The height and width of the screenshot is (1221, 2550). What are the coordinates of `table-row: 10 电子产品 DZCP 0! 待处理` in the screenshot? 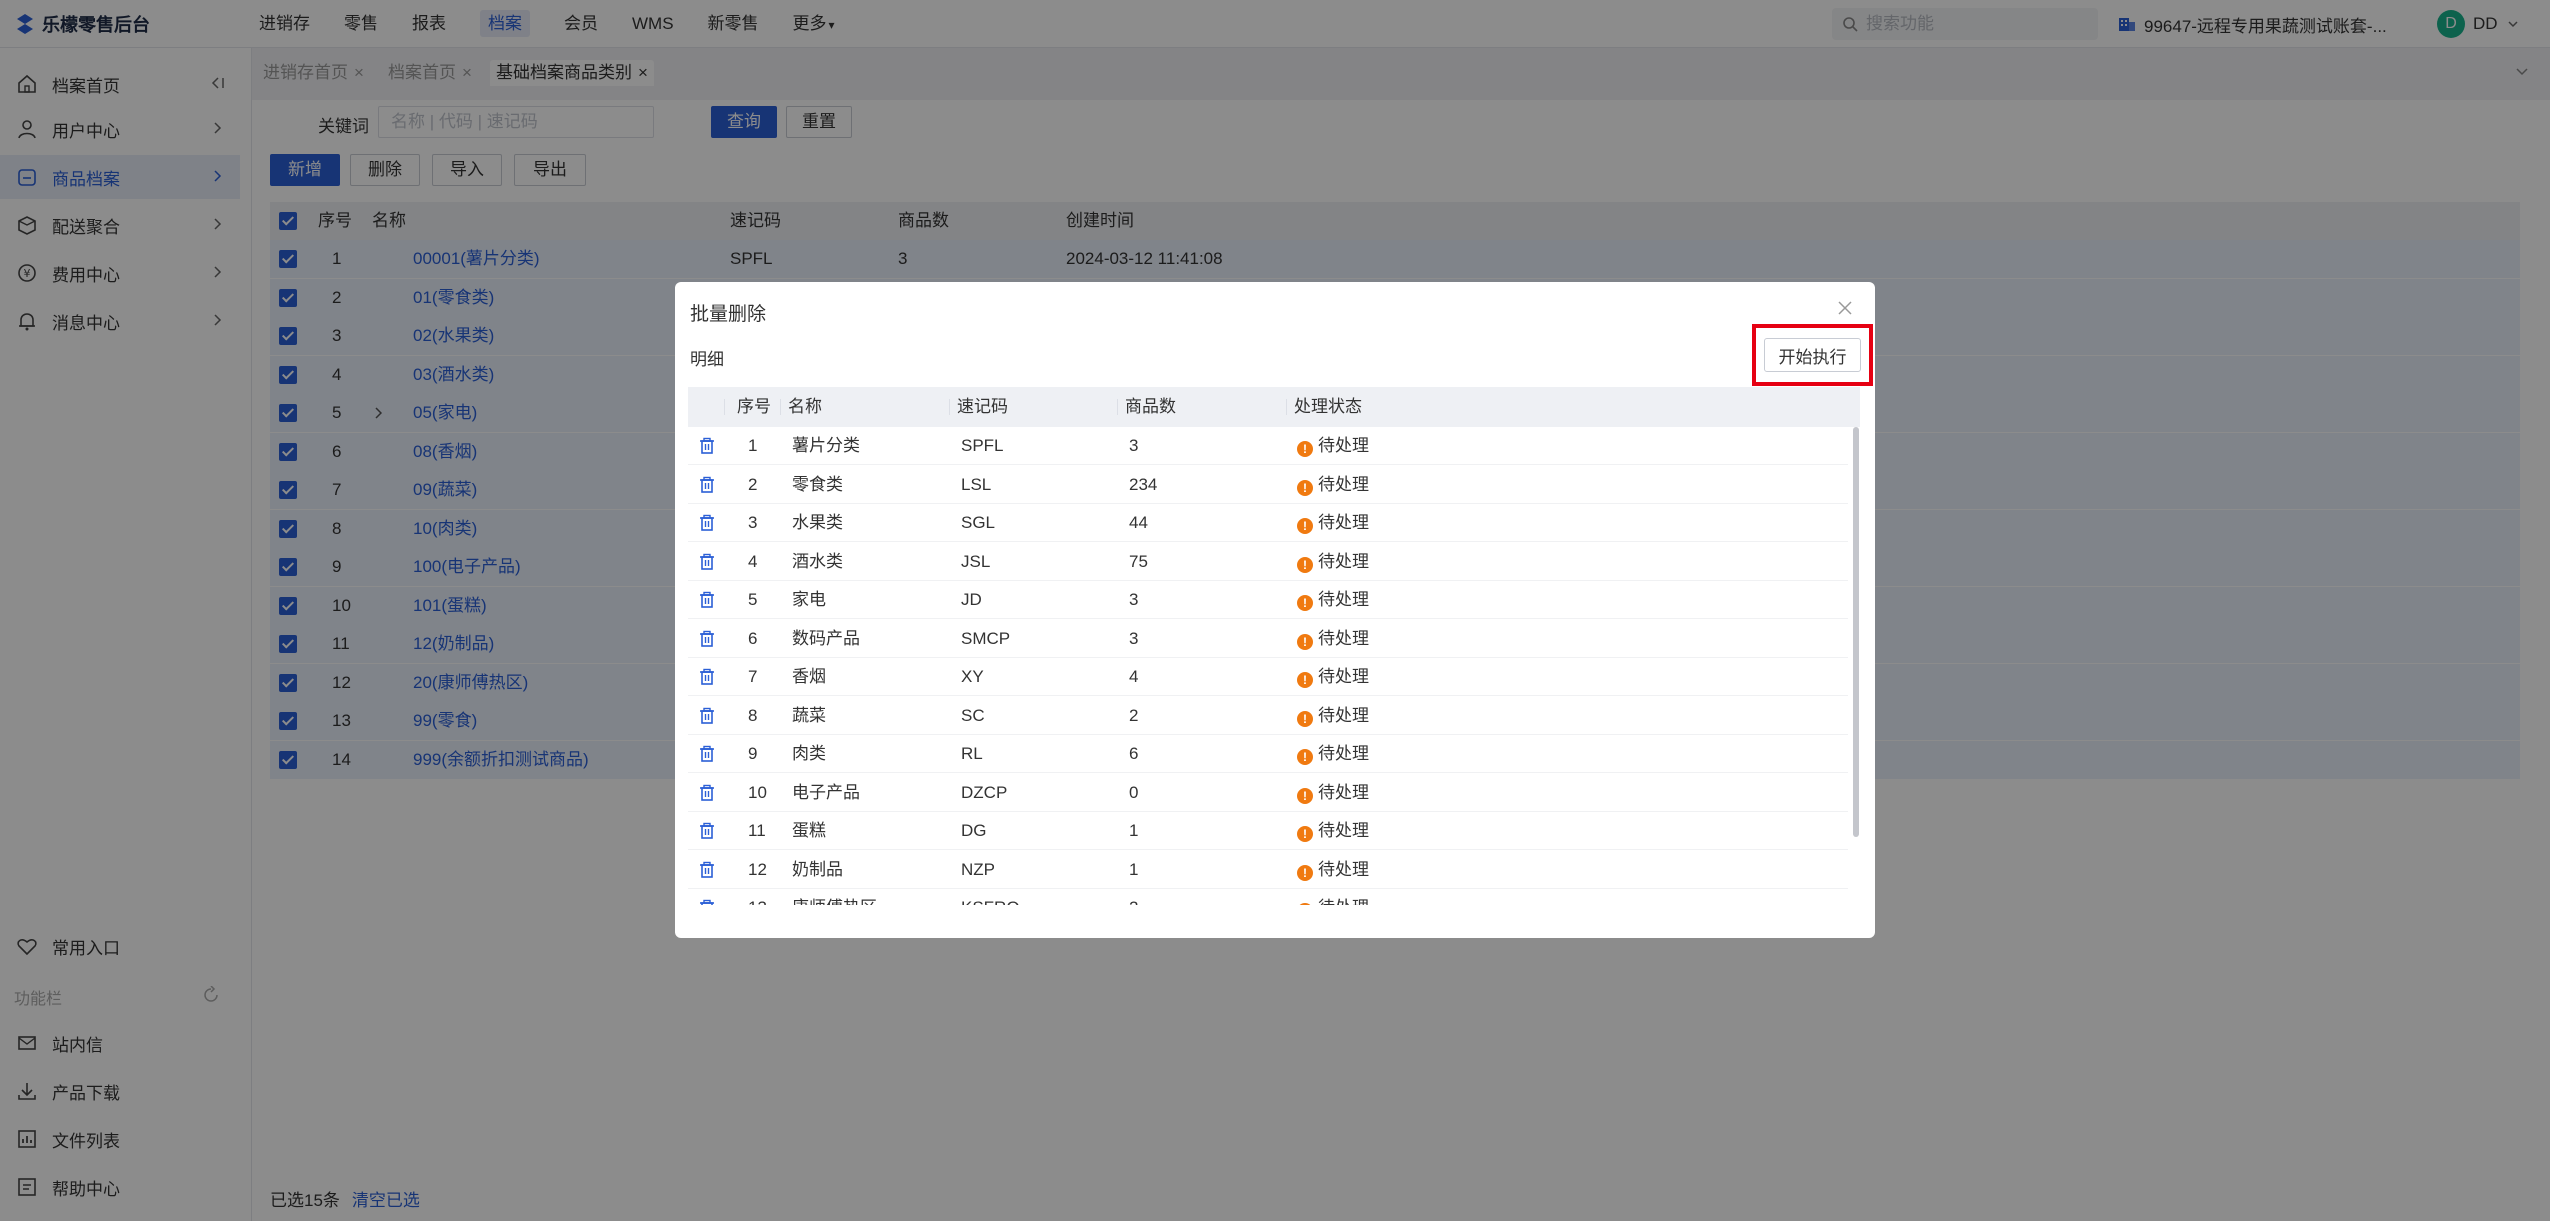 It's located at (1268, 793).